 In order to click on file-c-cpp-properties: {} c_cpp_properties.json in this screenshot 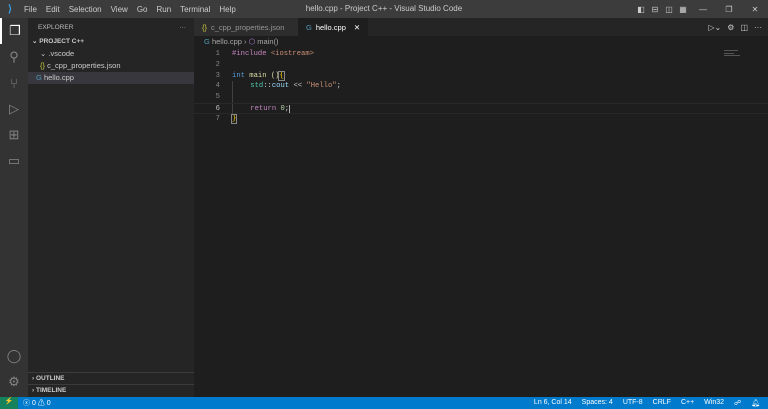, I will do `click(111, 66)`.